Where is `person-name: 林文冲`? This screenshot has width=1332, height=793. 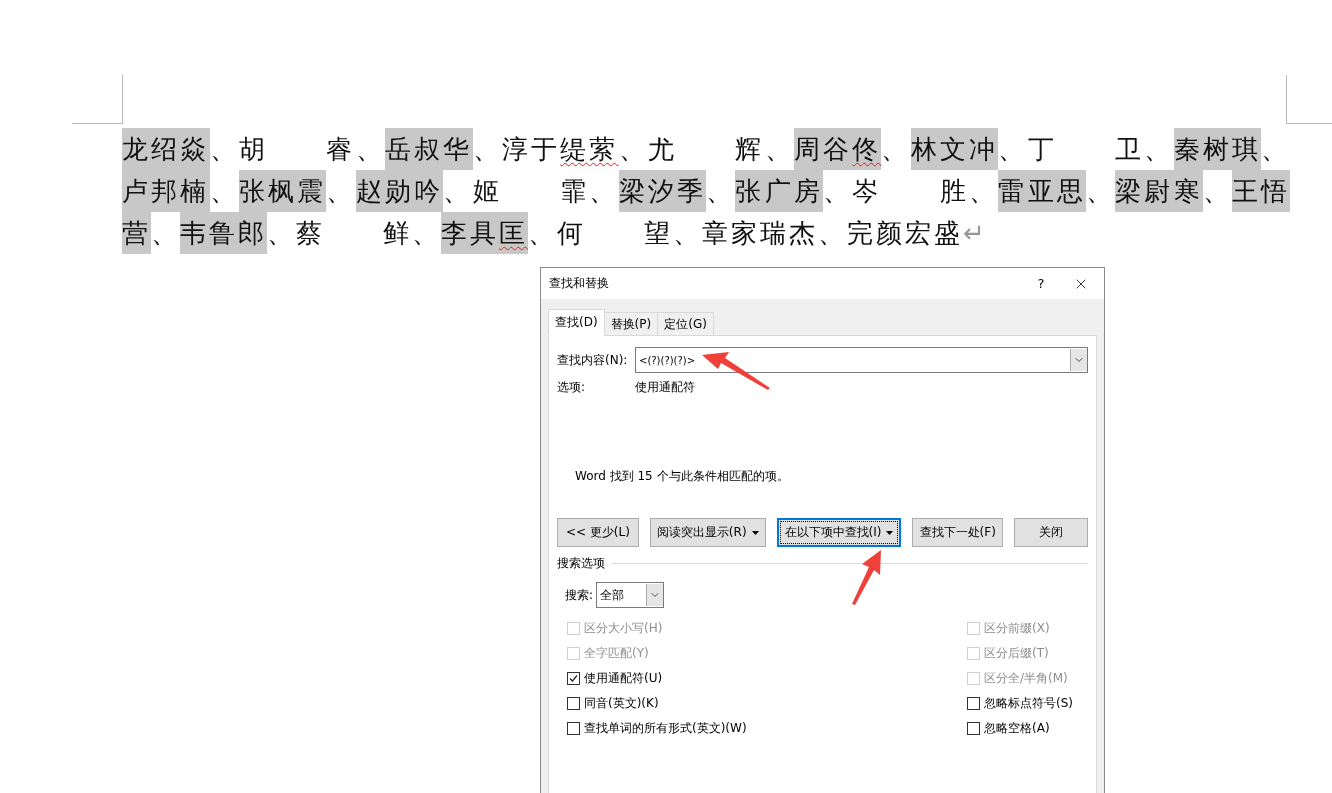 person-name: 林文冲 is located at coordinates (954, 149).